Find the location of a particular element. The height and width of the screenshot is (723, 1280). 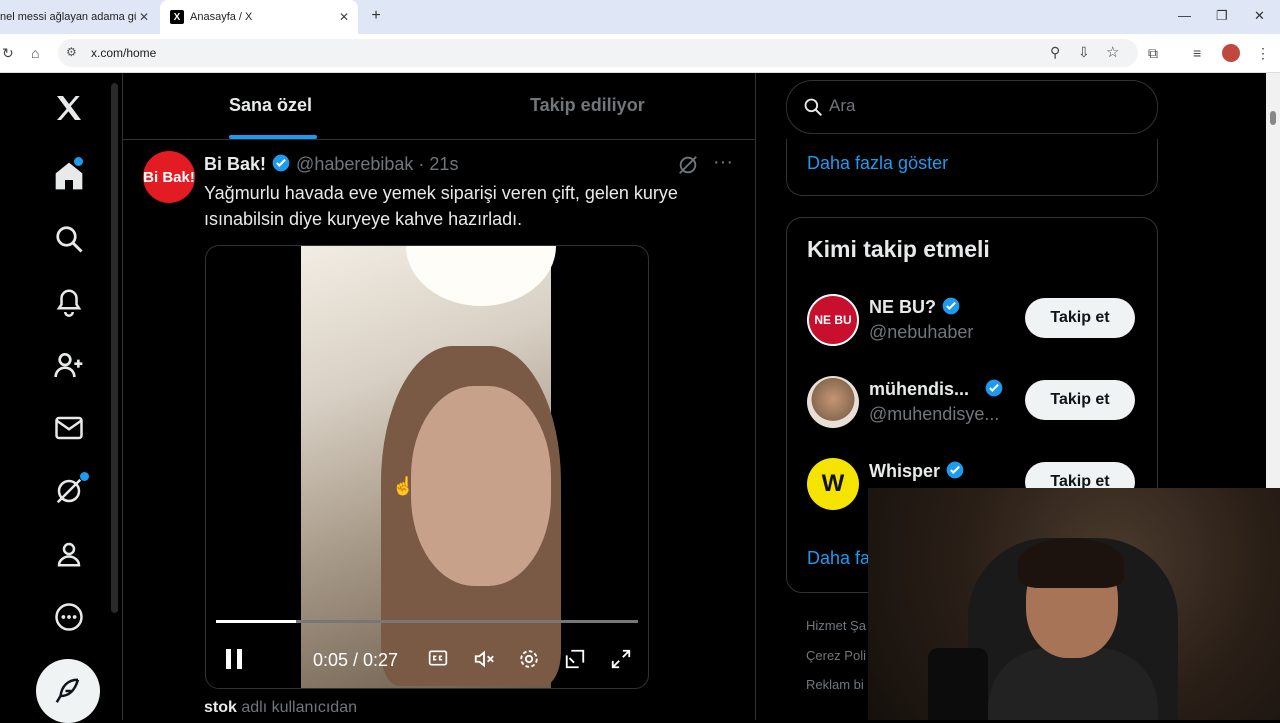

video-face is located at coordinates (481, 486).